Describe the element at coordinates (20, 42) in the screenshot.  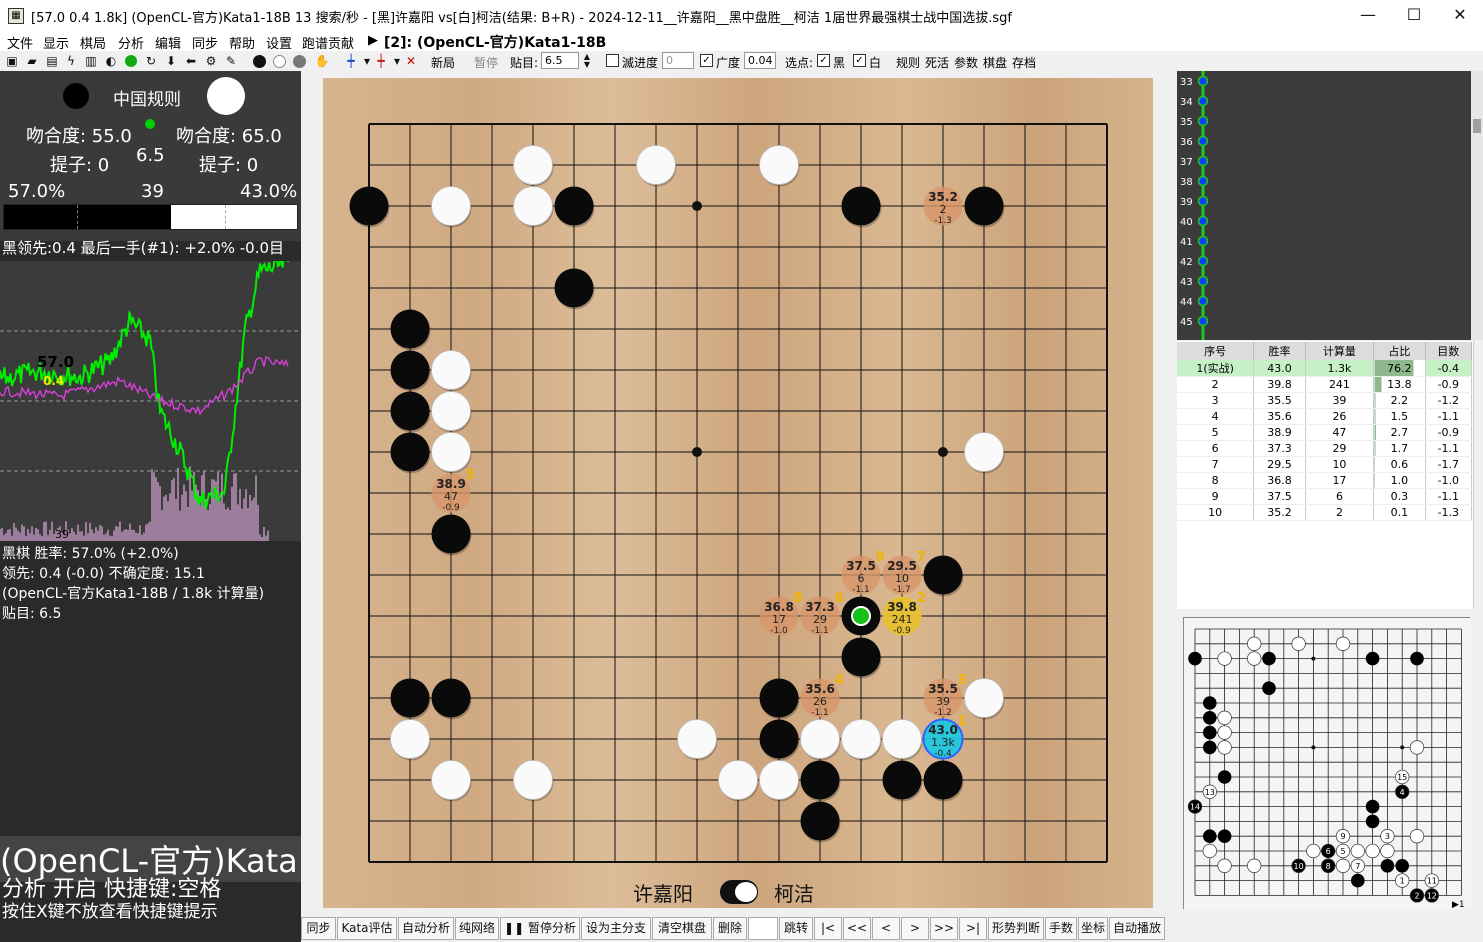
I see `menu-file: 文件` at that location.